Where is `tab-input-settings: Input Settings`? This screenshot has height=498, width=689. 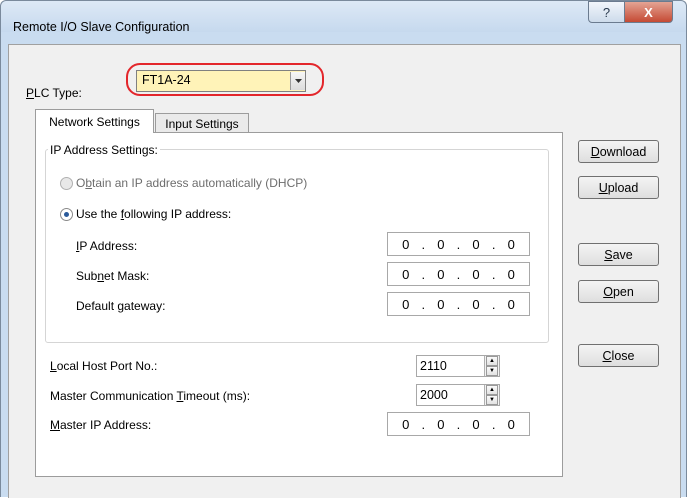
tab-input-settings: Input Settings is located at coordinates (202, 123).